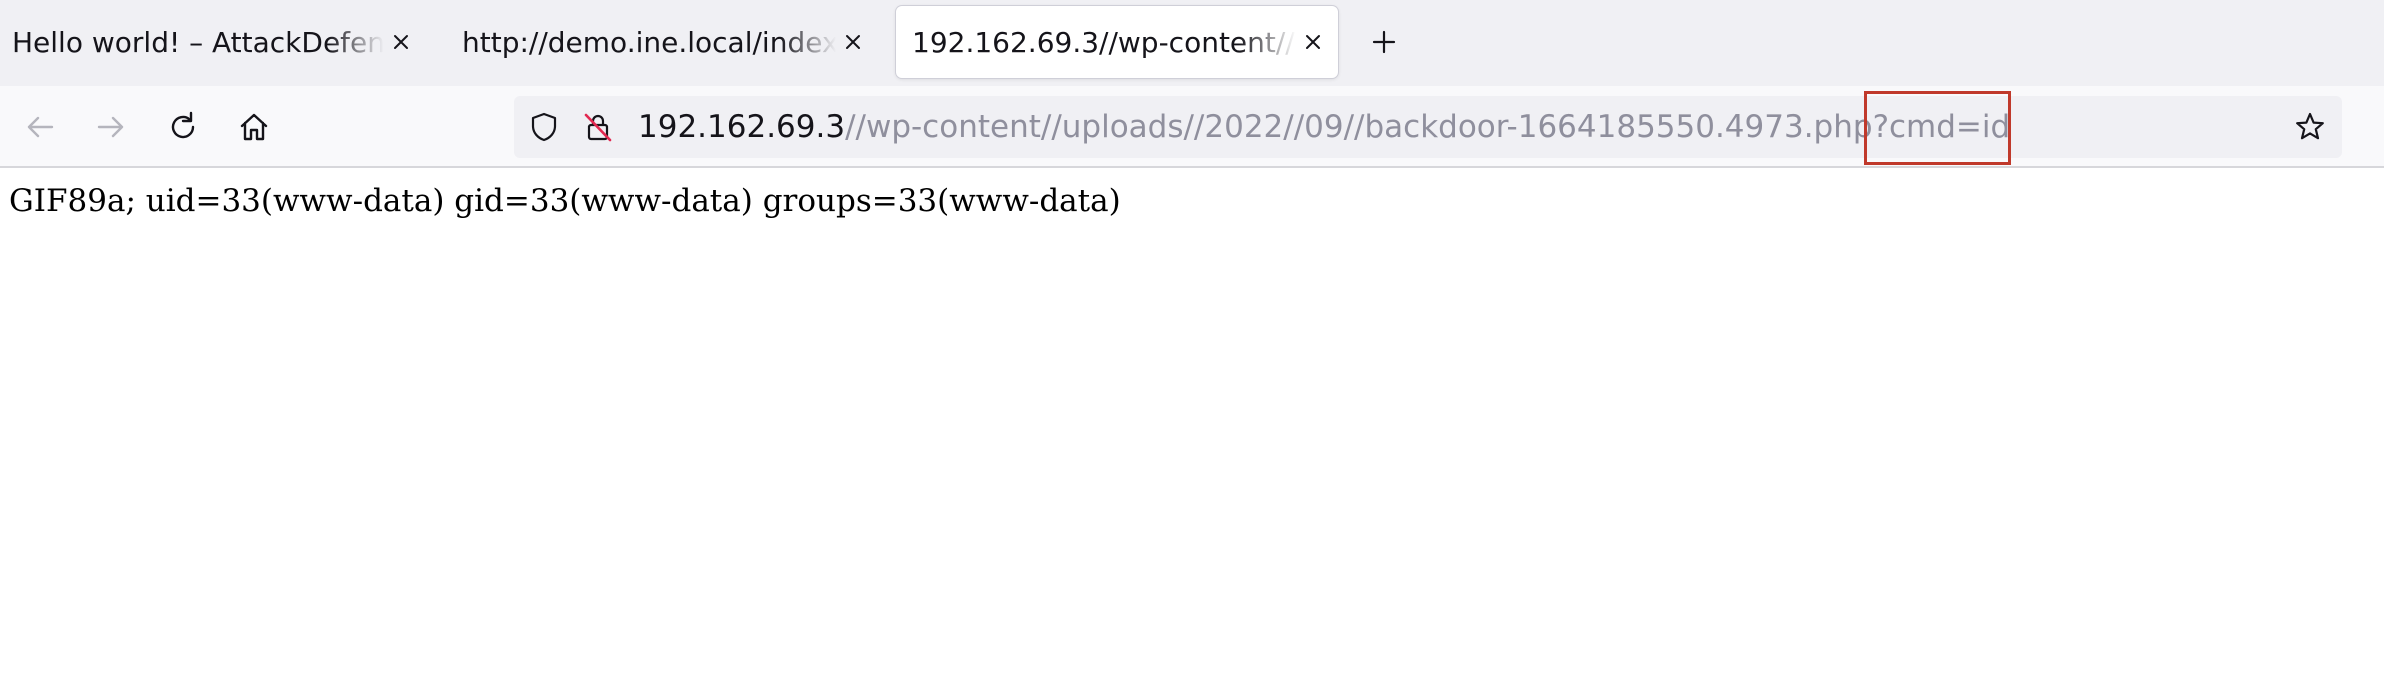 The height and width of the screenshot is (680, 2384). Describe the element at coordinates (198, 42) in the screenshot. I see `tab-title: Hello world! – AttackDefense` at that location.